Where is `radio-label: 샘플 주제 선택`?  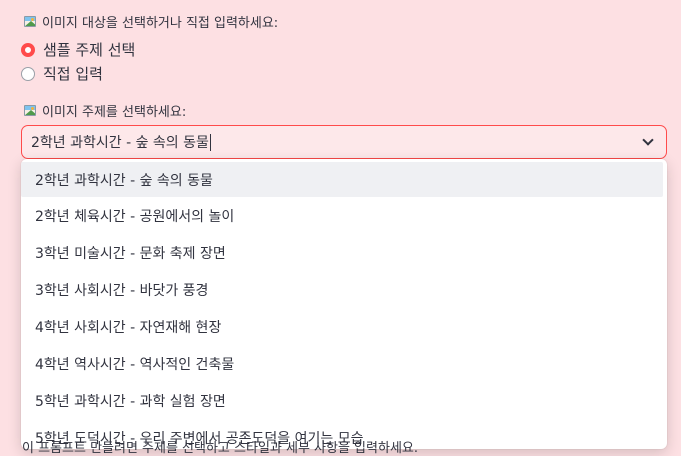
radio-label: 샘플 주제 선택 is located at coordinates (89, 50).